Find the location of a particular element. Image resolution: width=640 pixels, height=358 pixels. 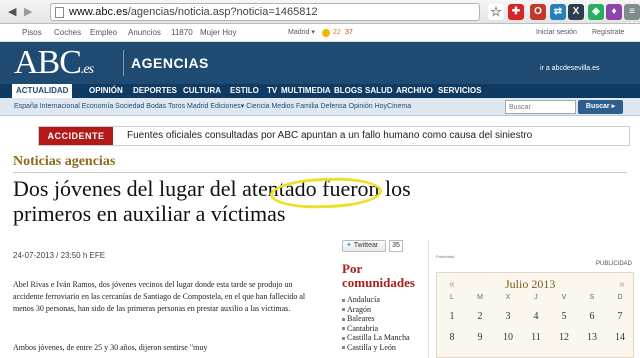

toplink-pisos: Pisos is located at coordinates (32, 33).